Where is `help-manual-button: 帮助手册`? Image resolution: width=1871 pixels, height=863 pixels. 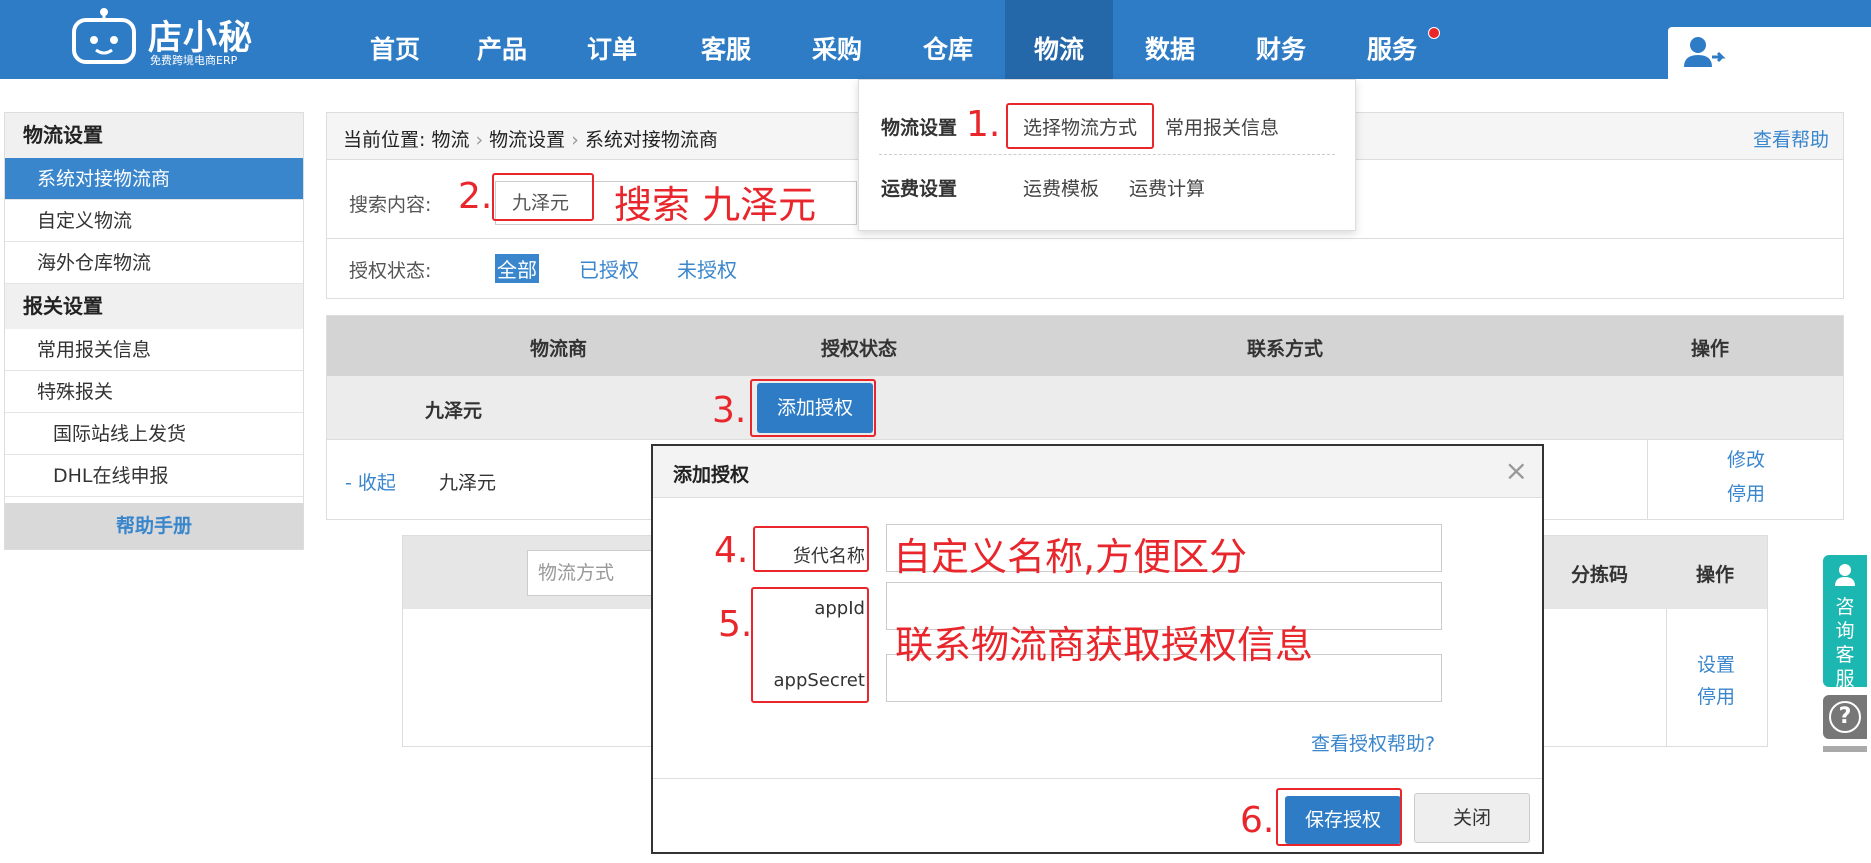 help-manual-button: 帮助手册 is located at coordinates (154, 526).